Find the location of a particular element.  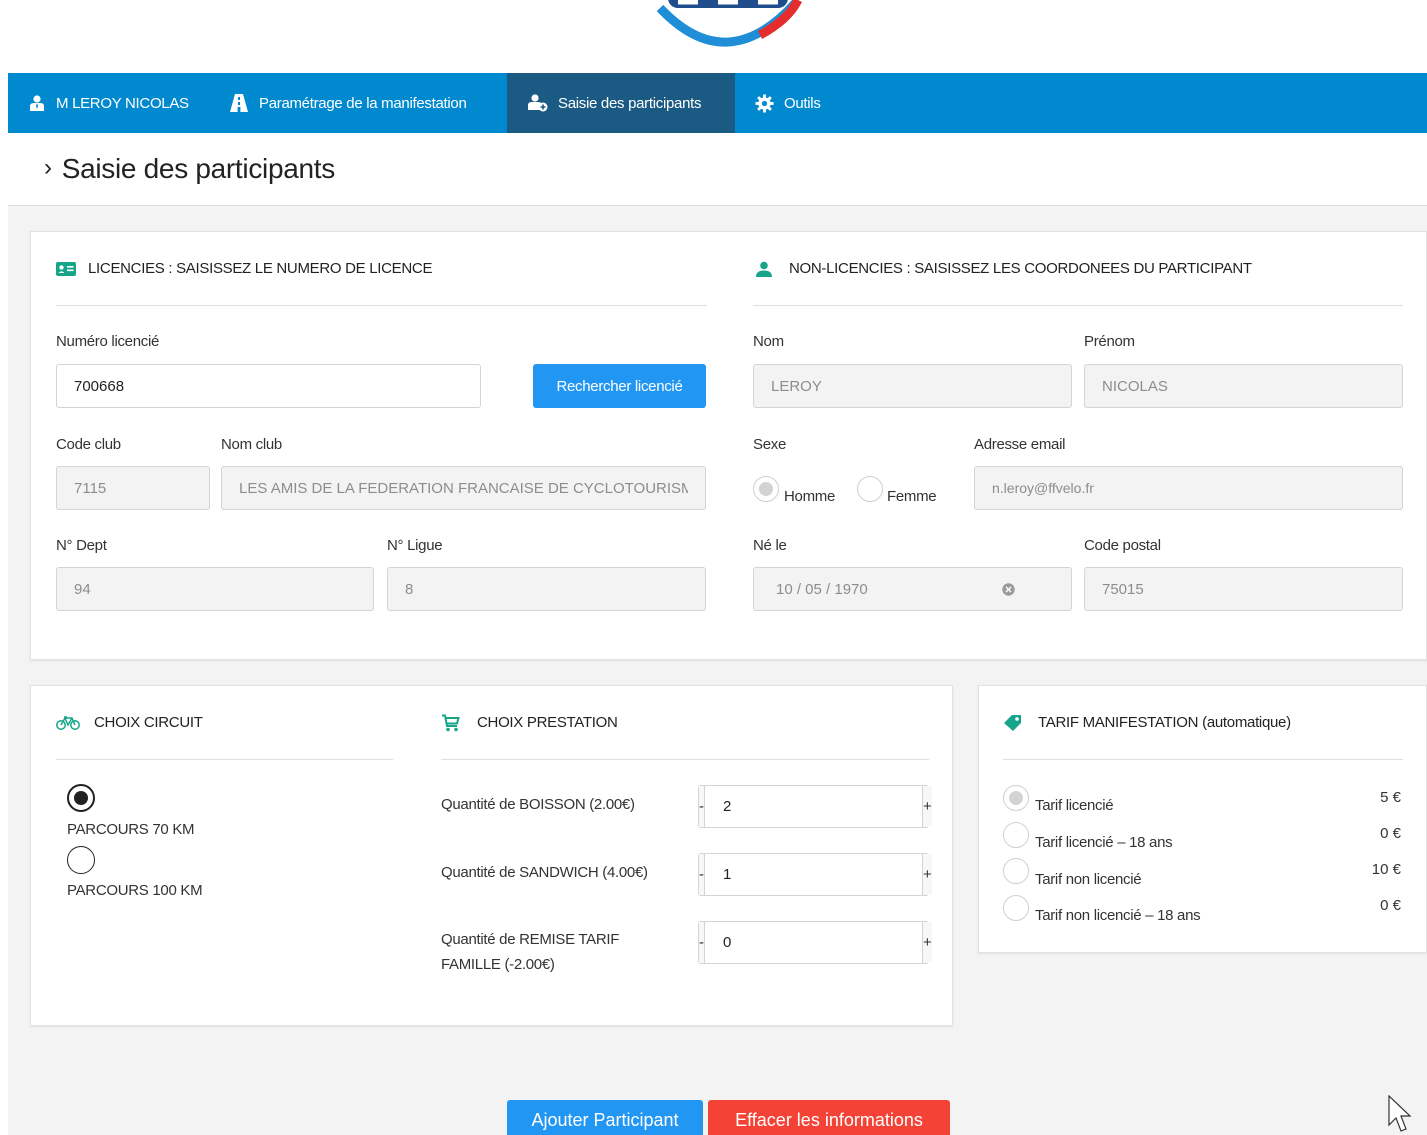

tarif-non-licencie-18-radio is located at coordinates (1016, 908).